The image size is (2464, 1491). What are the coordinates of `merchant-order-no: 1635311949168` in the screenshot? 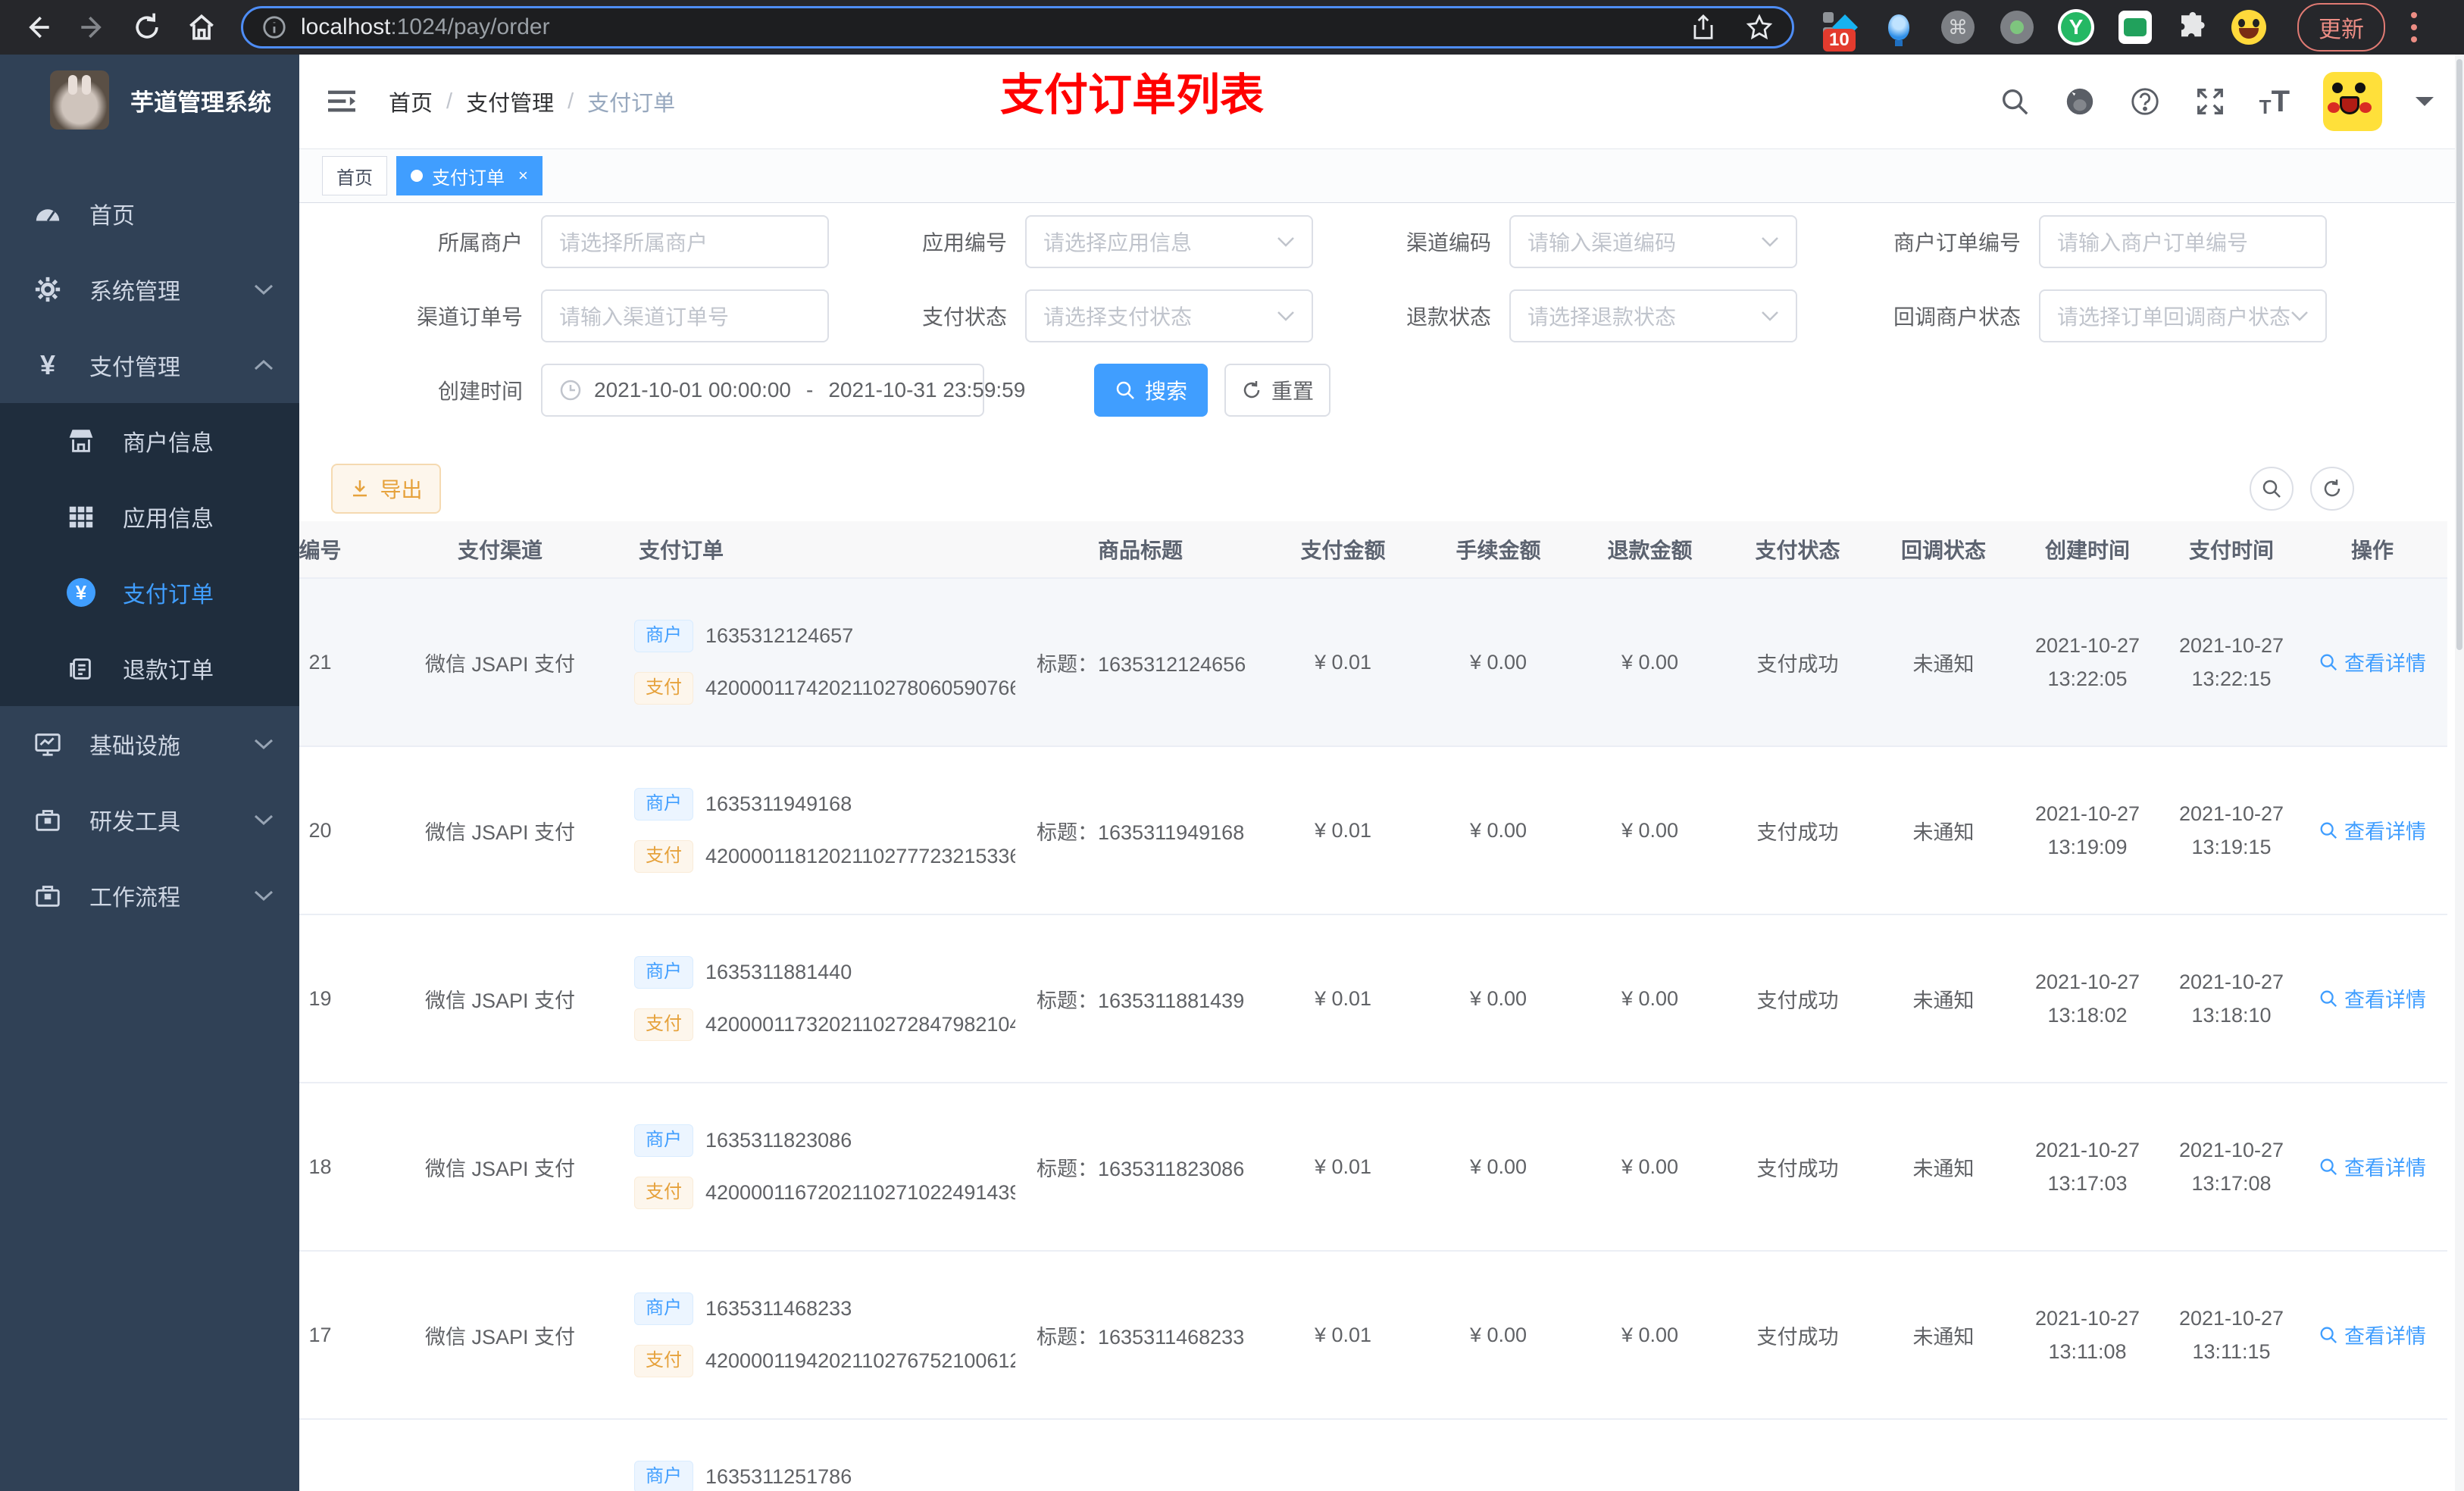 It's located at (778, 804).